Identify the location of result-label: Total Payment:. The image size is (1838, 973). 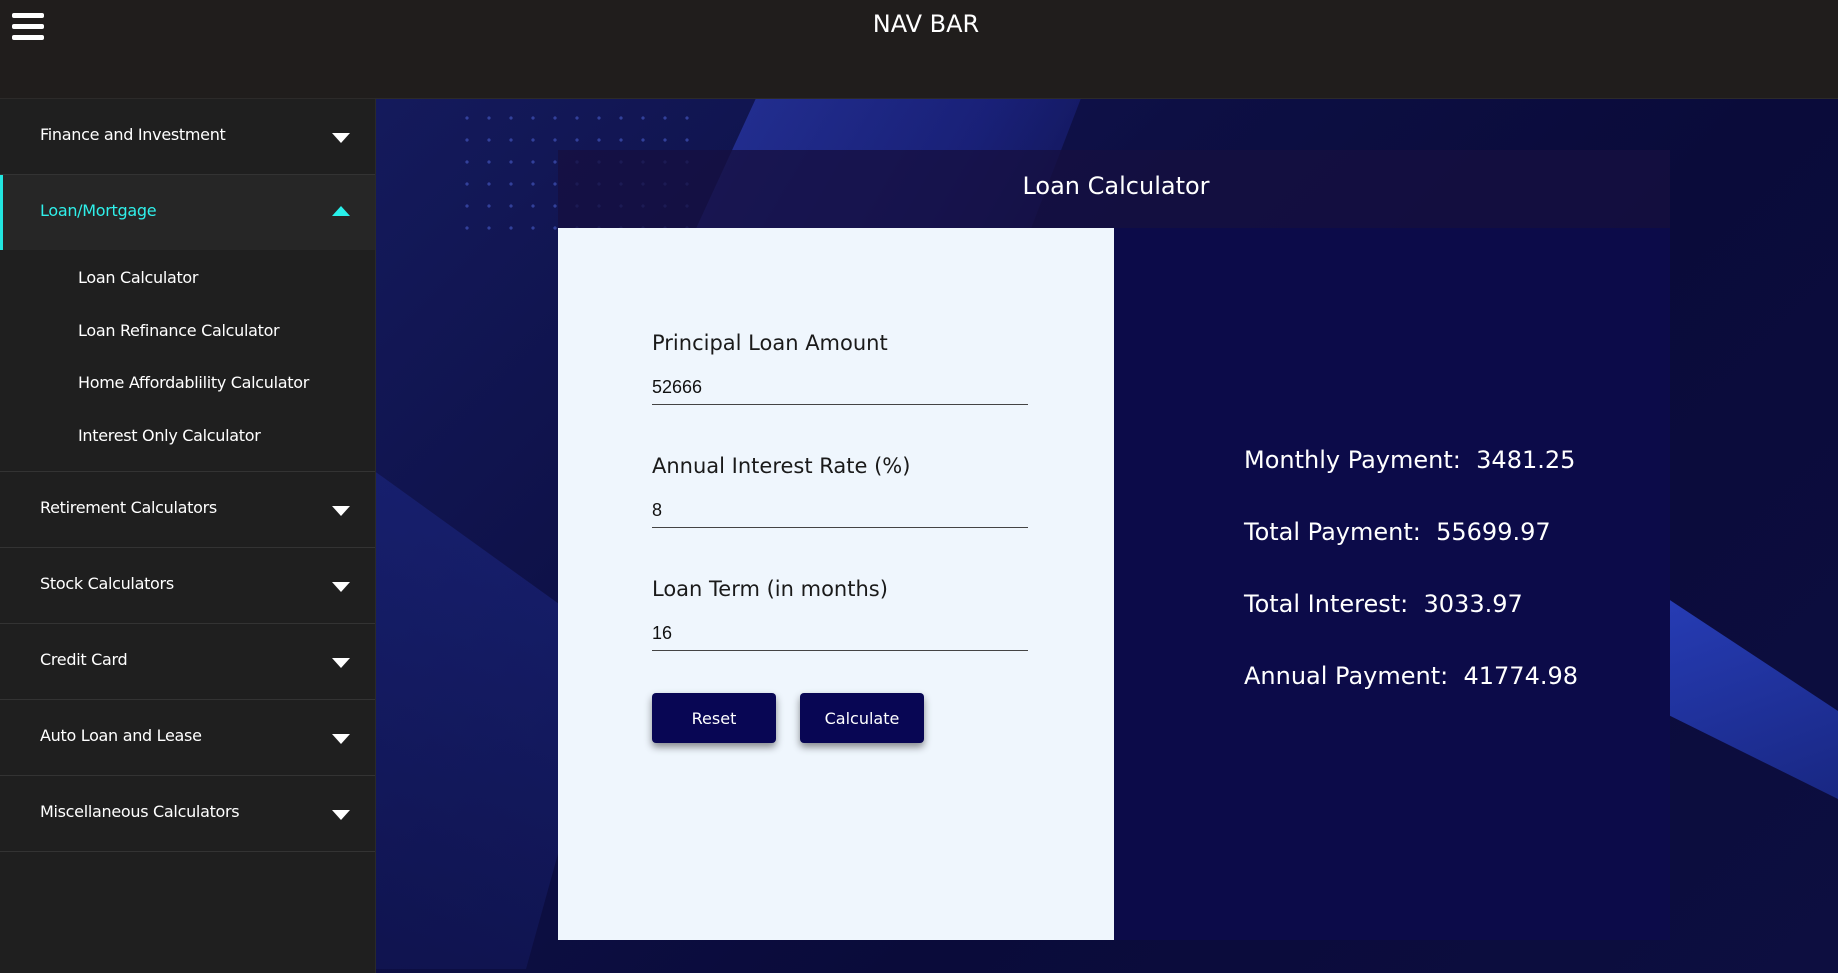
(1332, 532).